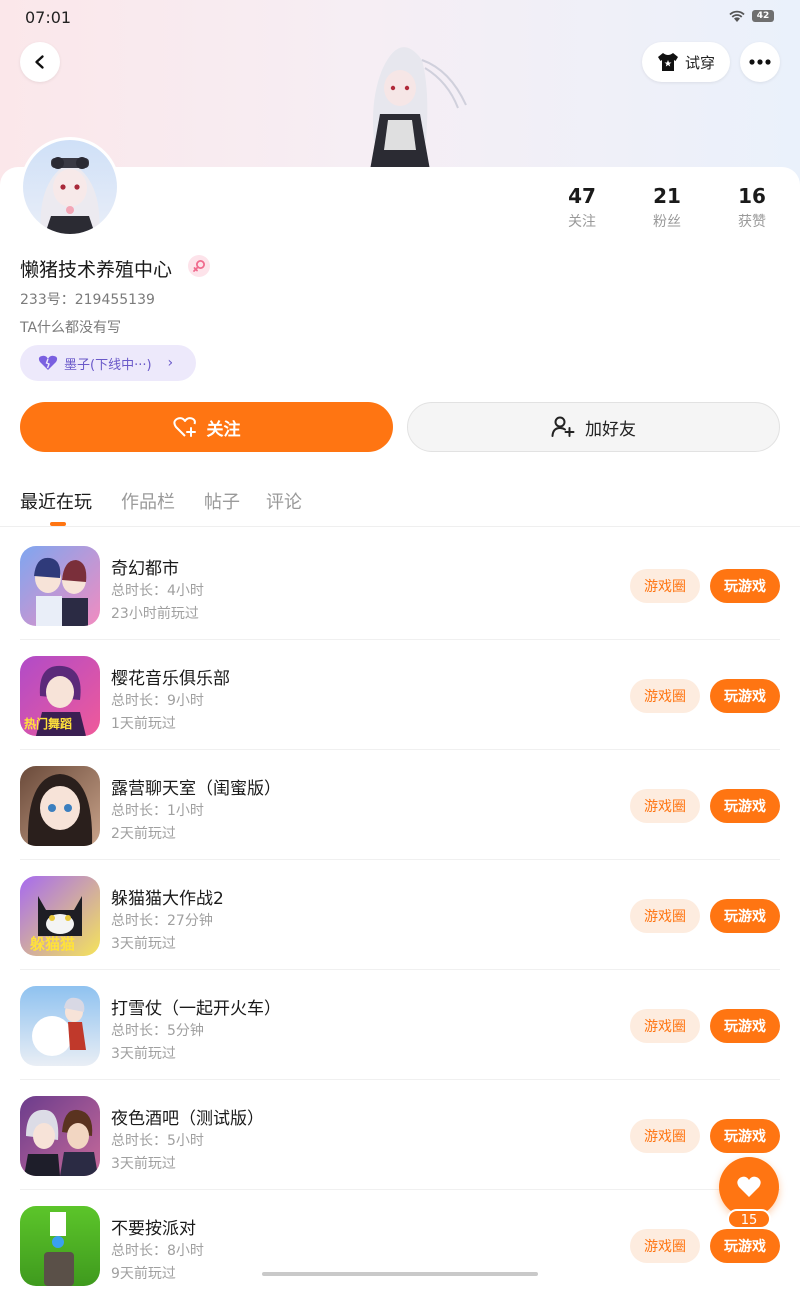  I want to click on game-icon: 热门舞蹈, so click(60, 696).